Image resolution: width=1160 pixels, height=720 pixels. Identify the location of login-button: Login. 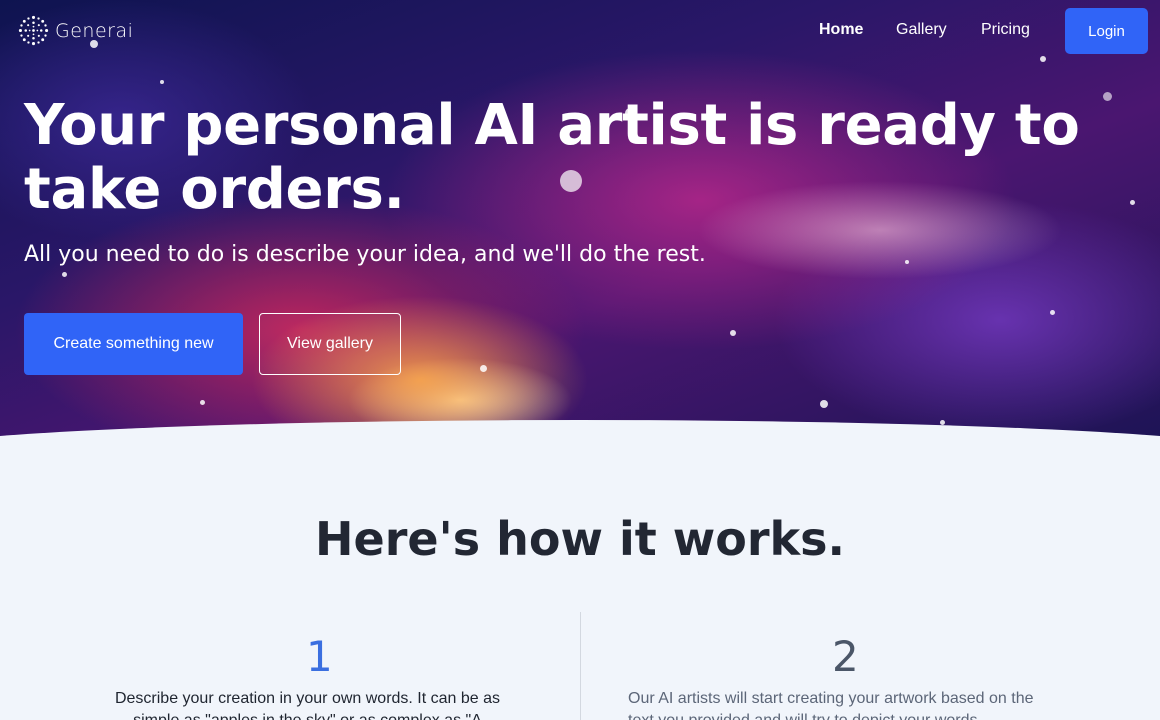
(1106, 31).